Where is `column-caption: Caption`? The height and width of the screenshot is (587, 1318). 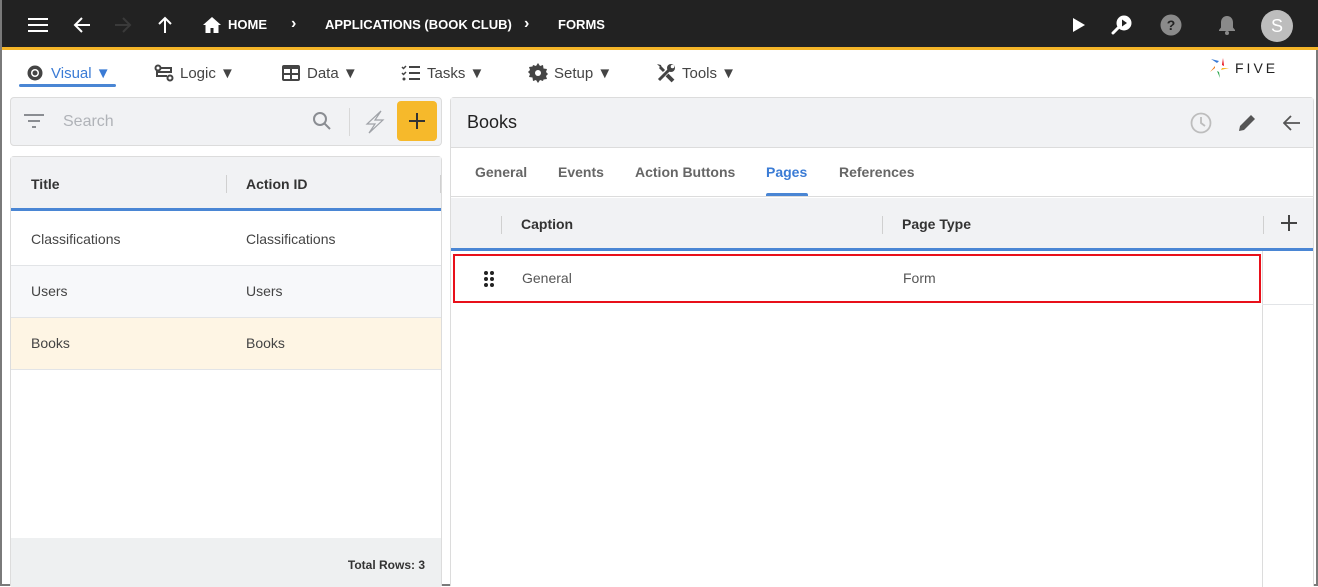 column-caption: Caption is located at coordinates (547, 224).